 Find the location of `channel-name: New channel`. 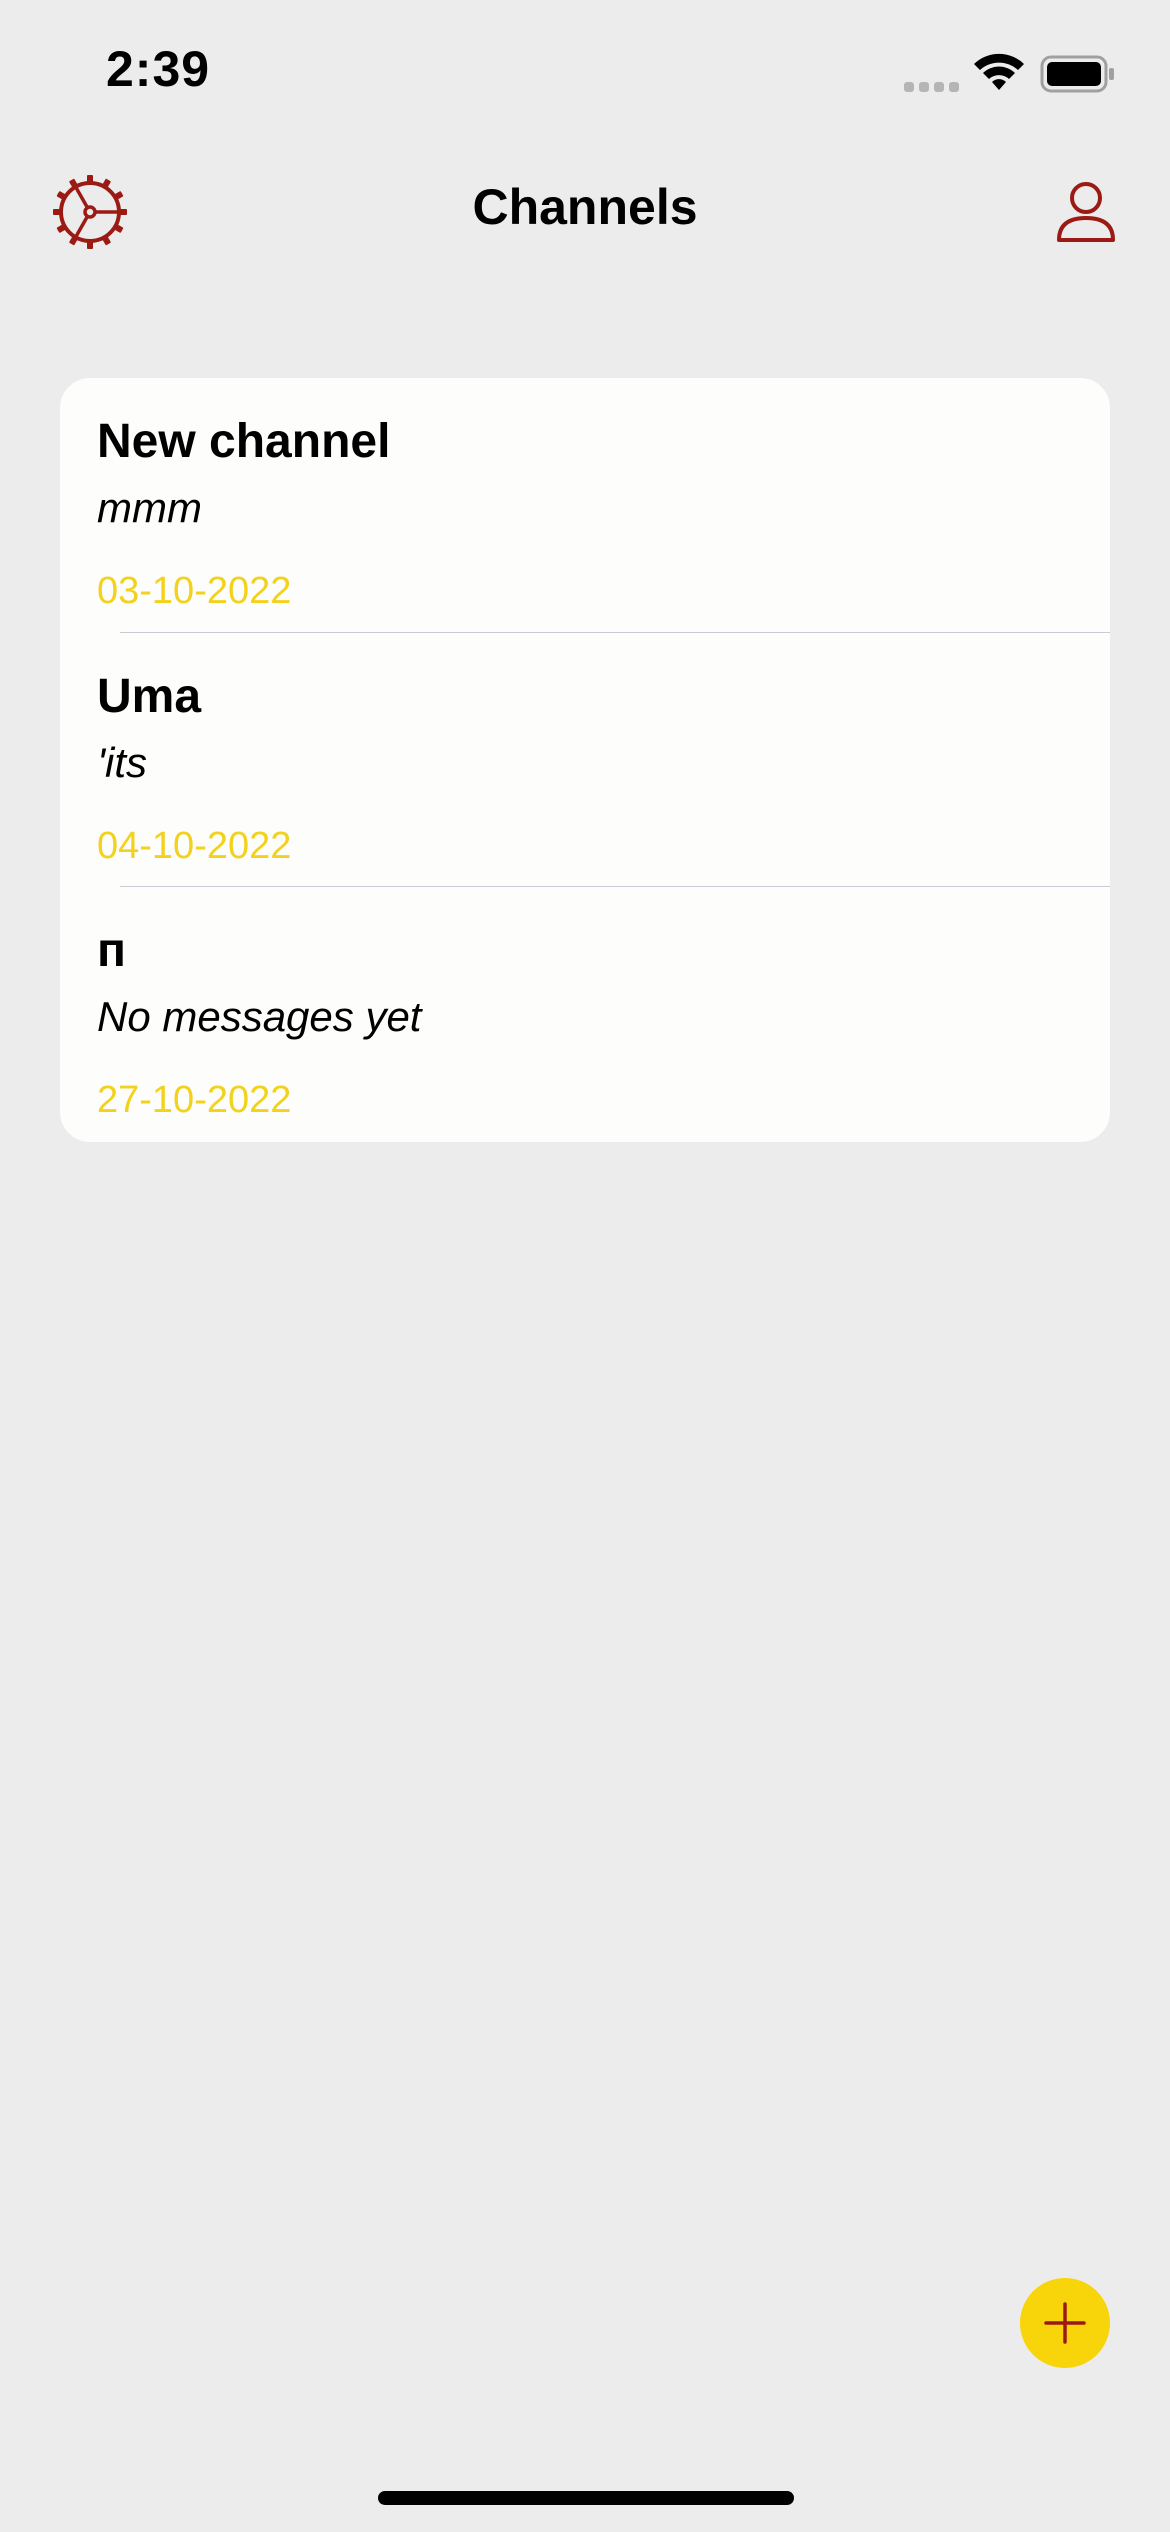

channel-name: New channel is located at coordinates (244, 441).